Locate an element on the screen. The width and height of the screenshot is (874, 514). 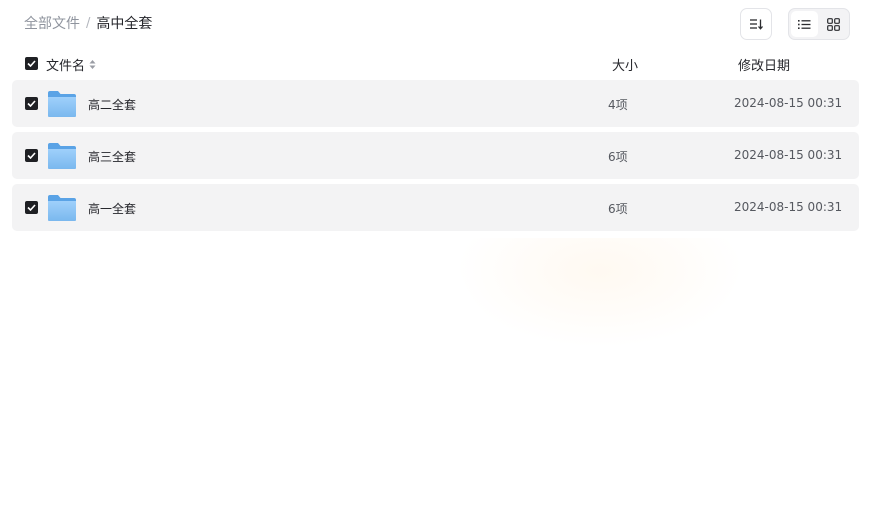
column-header-size: 大小 is located at coordinates (625, 64).